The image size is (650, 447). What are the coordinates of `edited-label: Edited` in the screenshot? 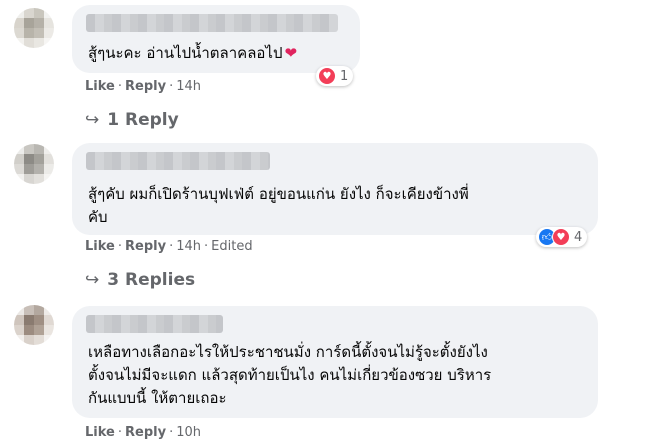 It's located at (231, 246).